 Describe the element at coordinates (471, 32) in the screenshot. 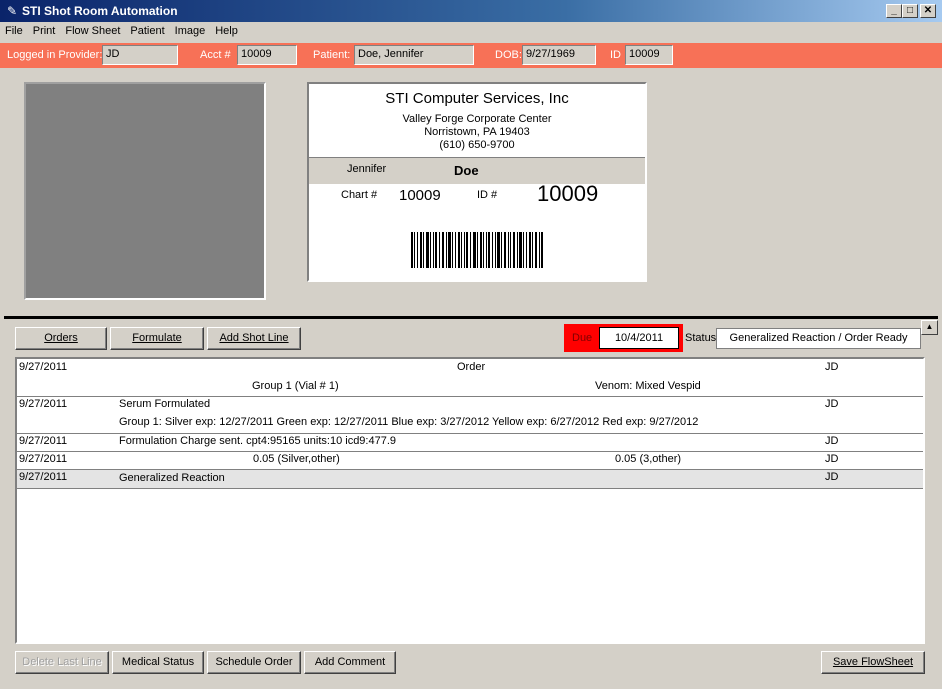

I see `menu-bar: File Print Flow Sheet Patient Image Help` at that location.